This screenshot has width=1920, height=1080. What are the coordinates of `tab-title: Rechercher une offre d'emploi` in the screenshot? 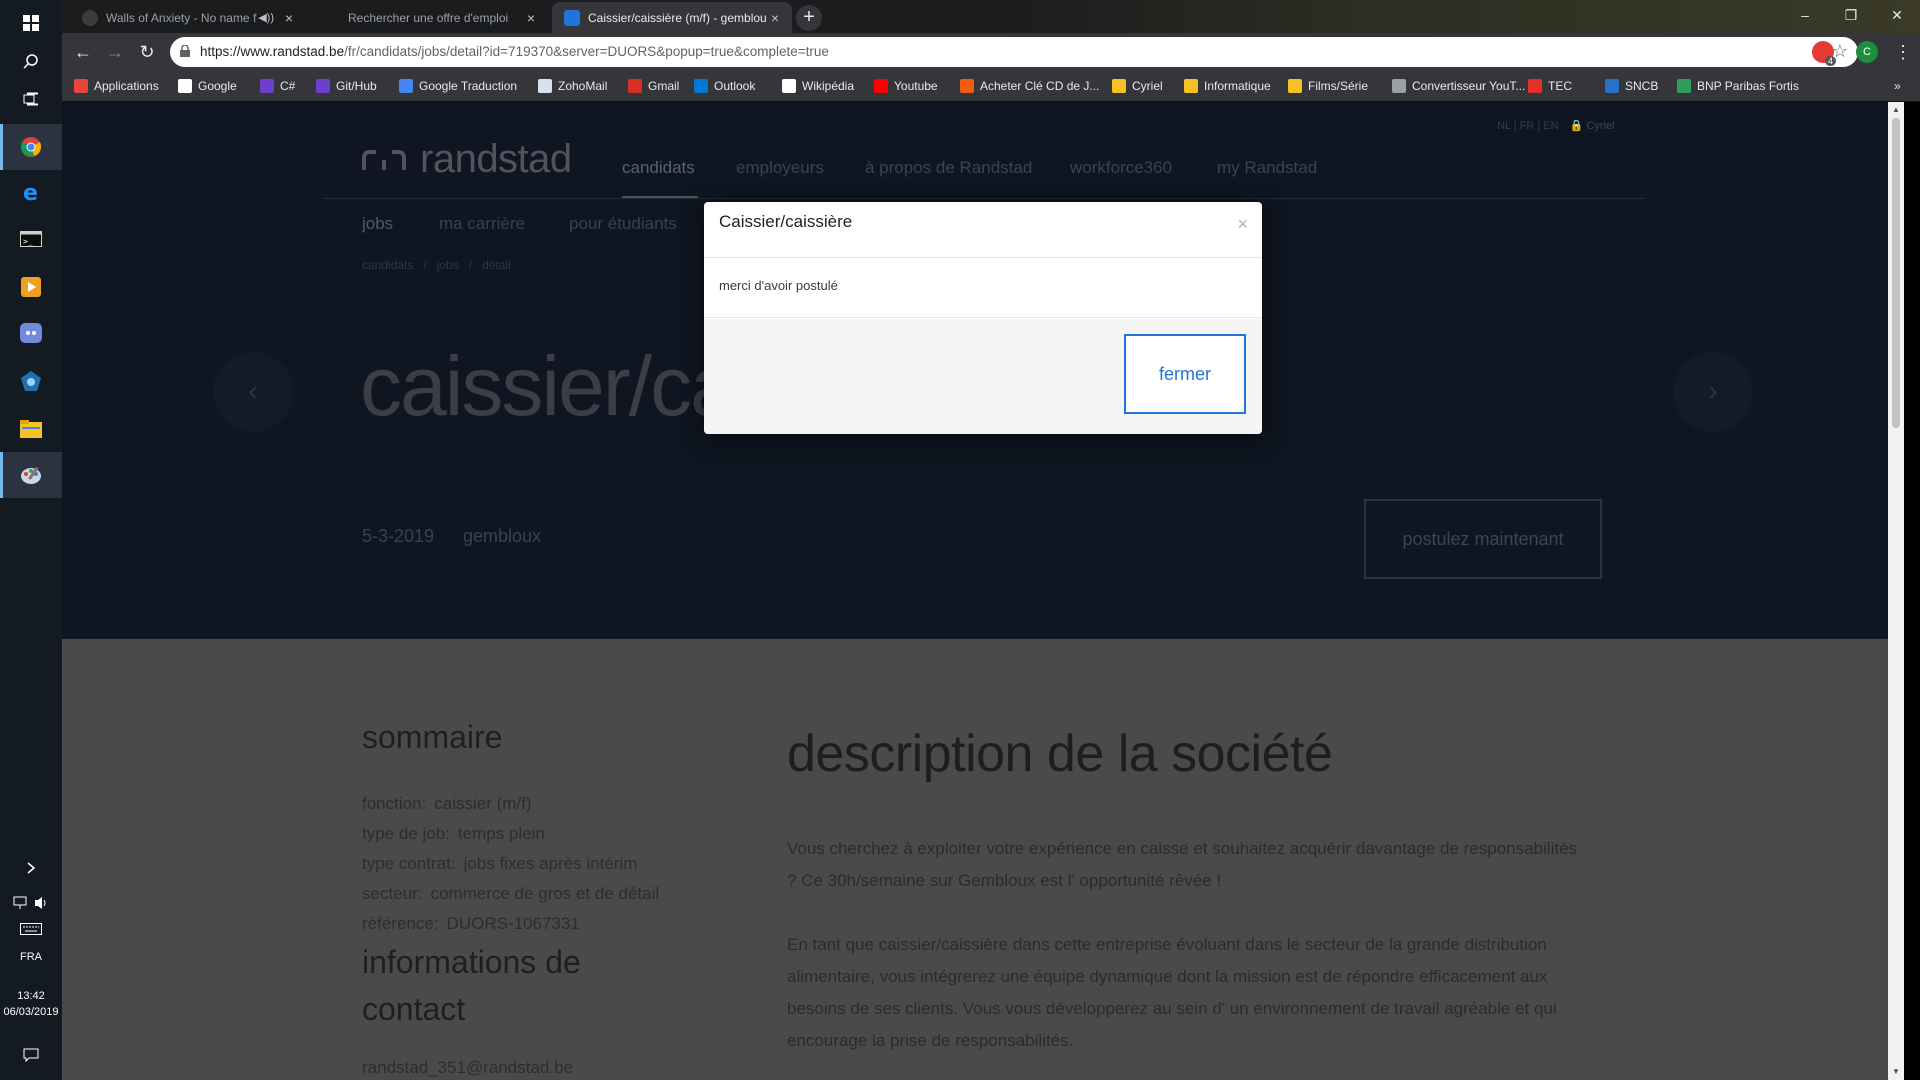 It's located at (428, 17).